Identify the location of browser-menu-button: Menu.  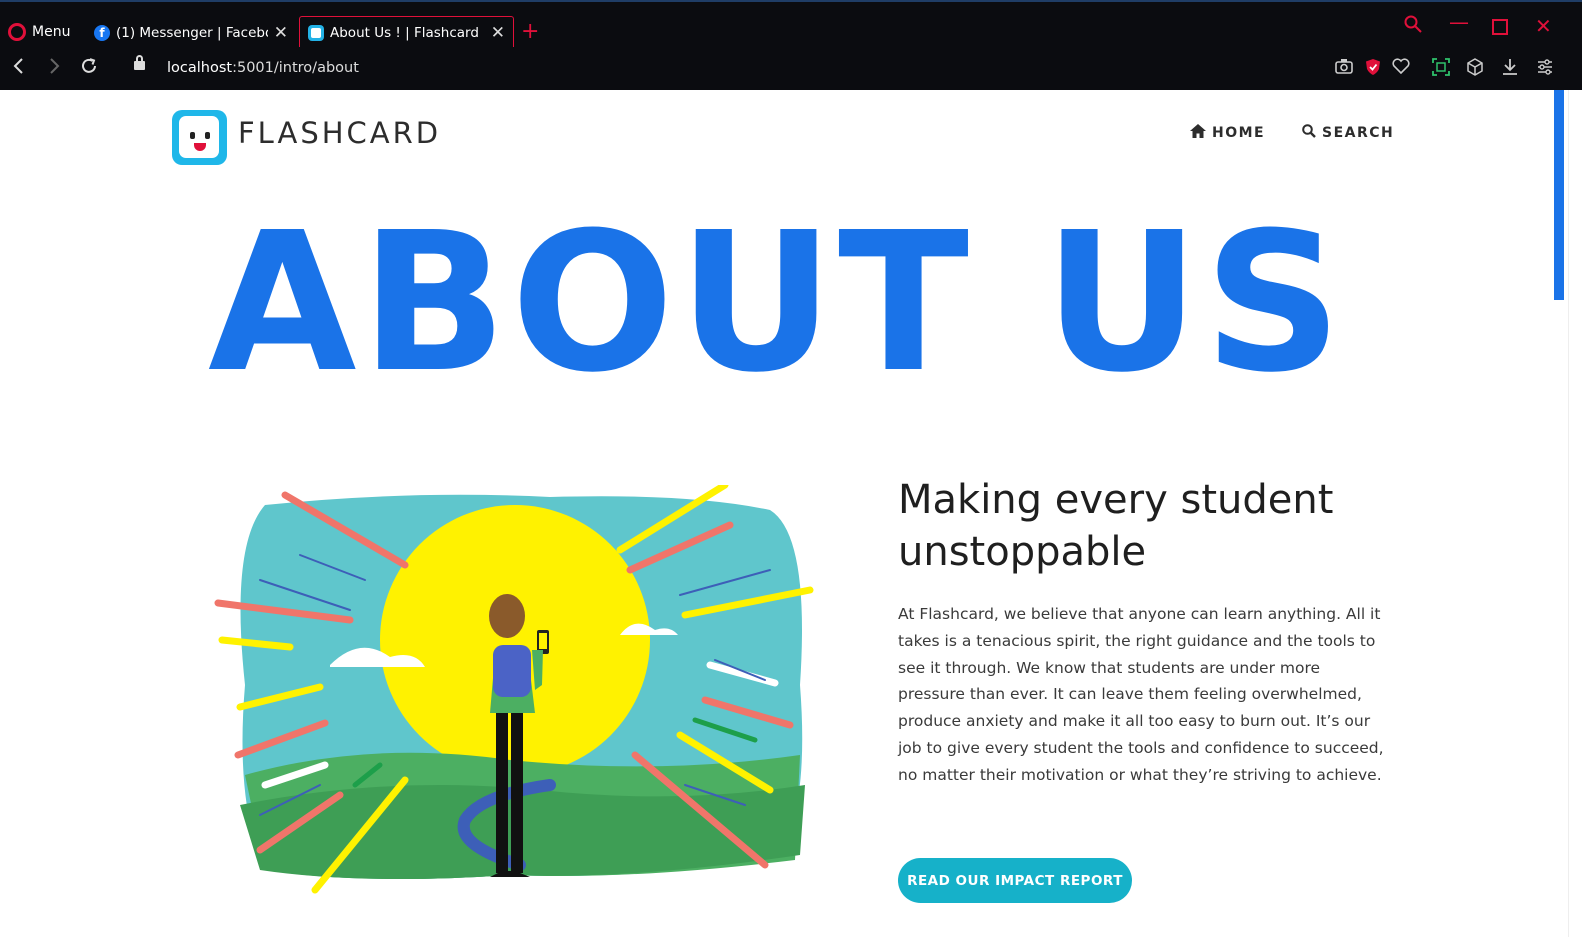
(39, 32).